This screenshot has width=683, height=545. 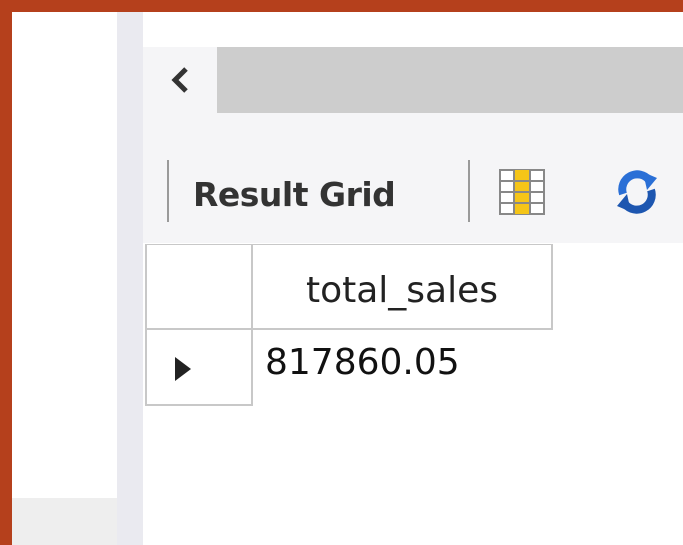 I want to click on column-header: total_sales, so click(x=403, y=287).